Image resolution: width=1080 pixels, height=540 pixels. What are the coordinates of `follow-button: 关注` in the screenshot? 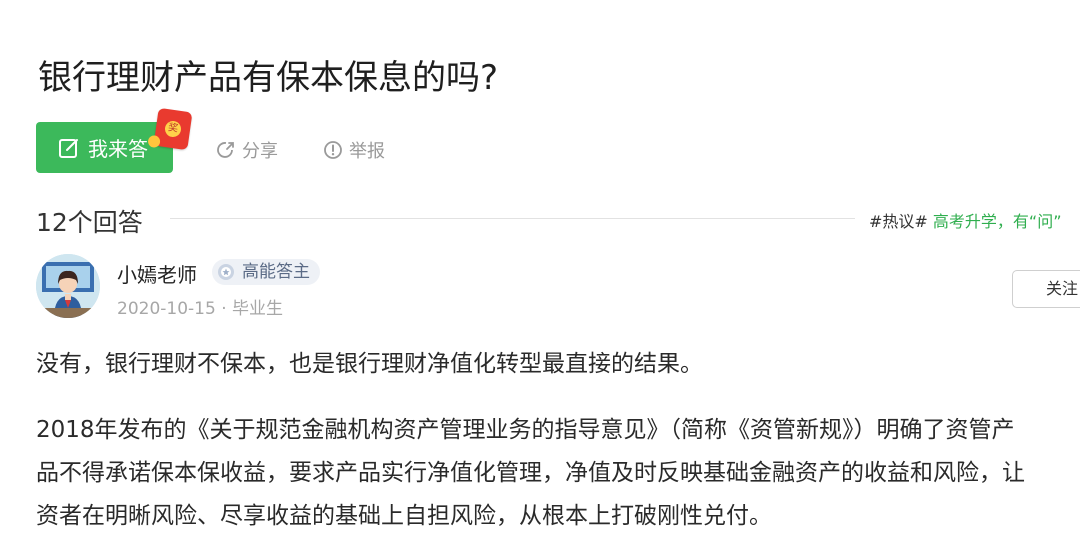 It's located at (1046, 289).